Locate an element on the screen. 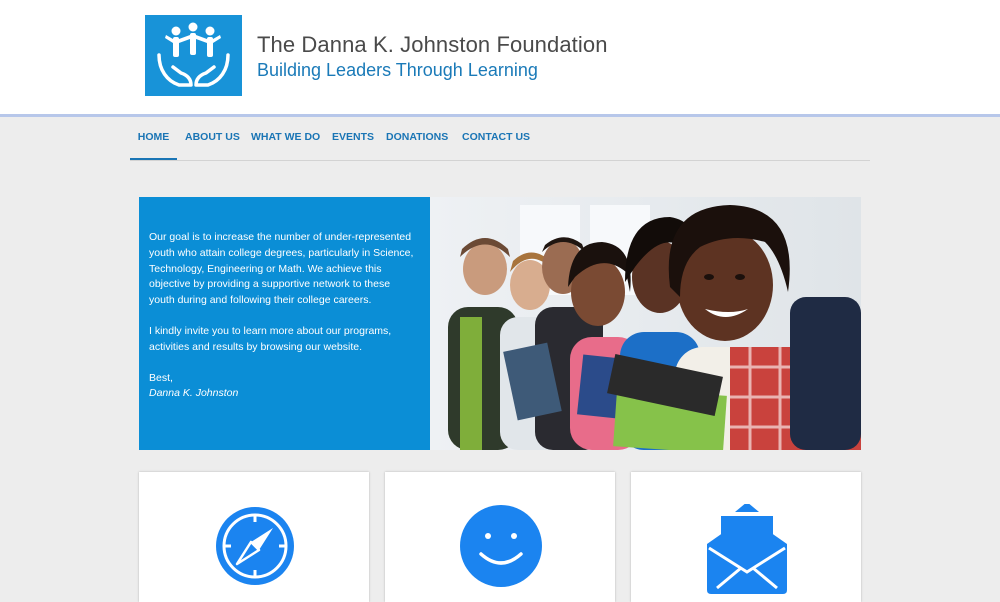 Image resolution: width=1000 pixels, height=602 pixels. feature-card-compass is located at coordinates (254, 537).